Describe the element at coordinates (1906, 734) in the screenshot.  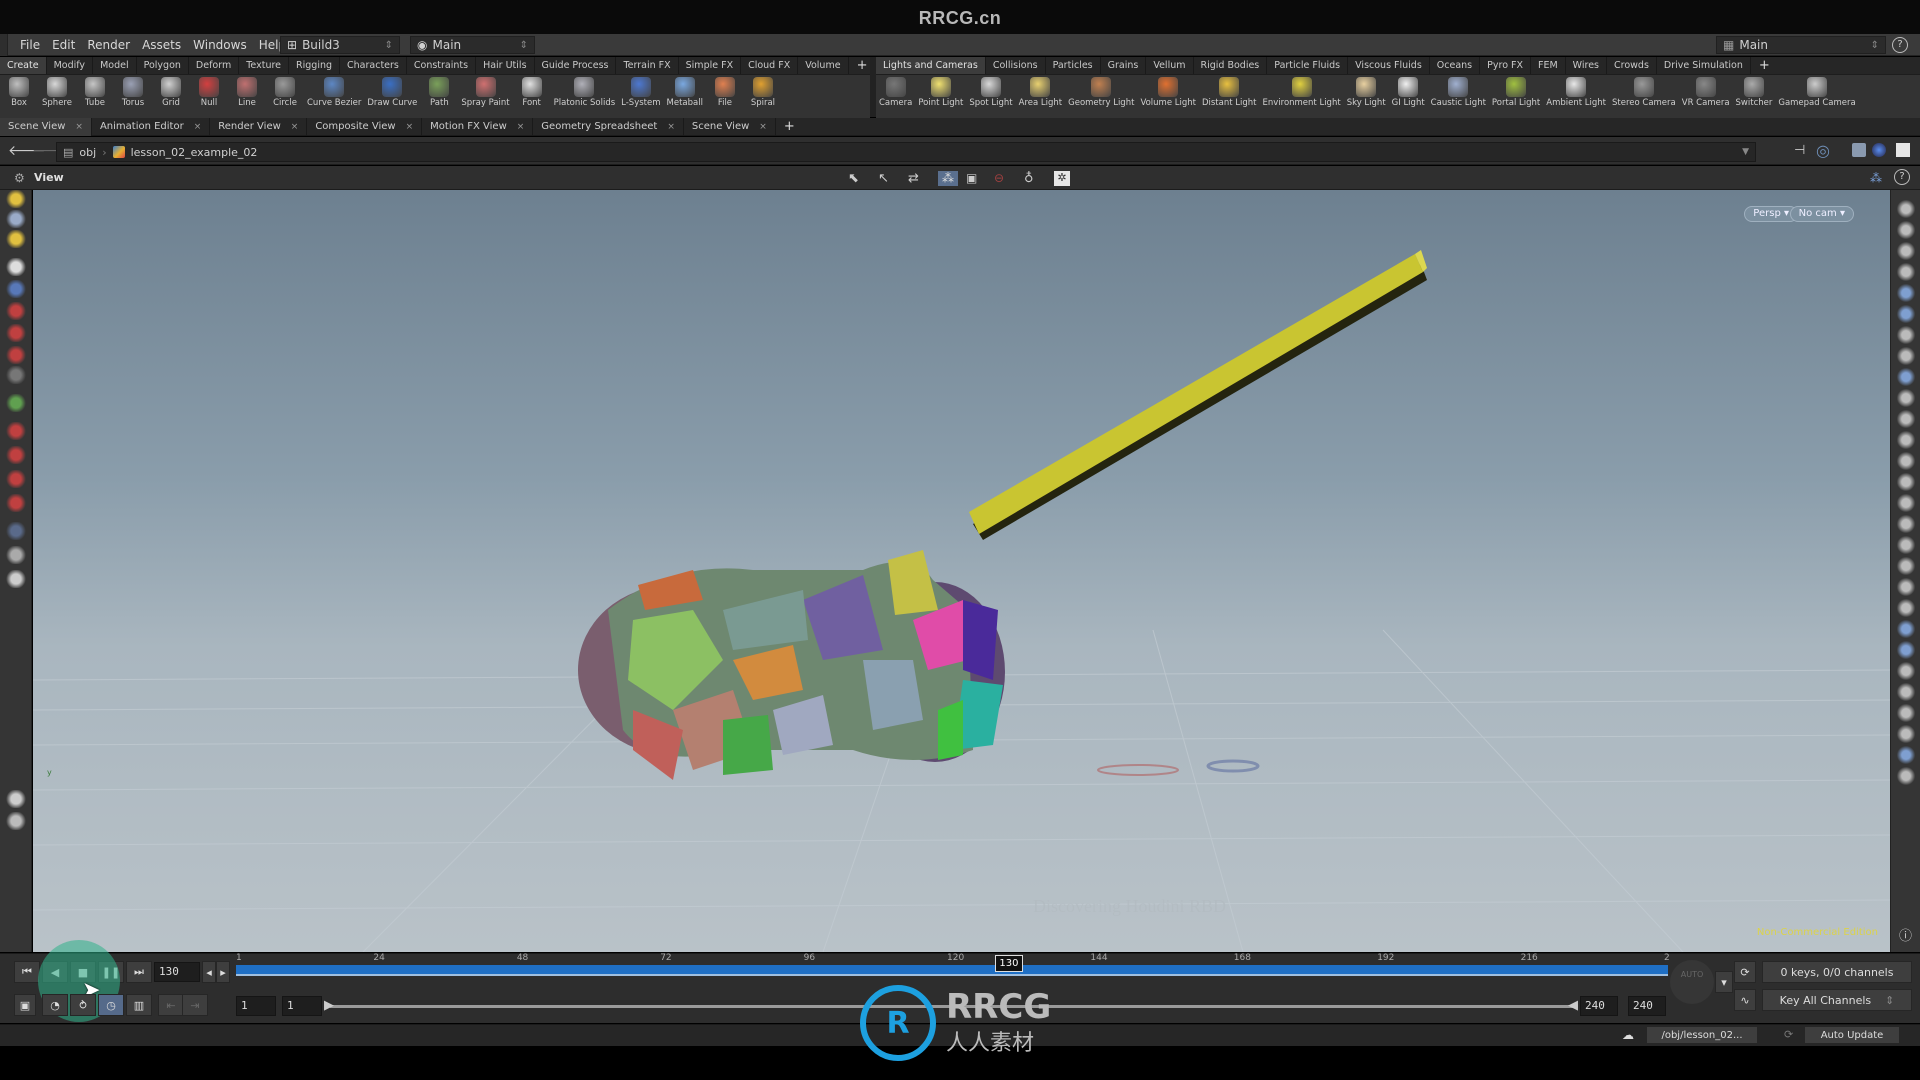
I see `display-option-25-icon` at that location.